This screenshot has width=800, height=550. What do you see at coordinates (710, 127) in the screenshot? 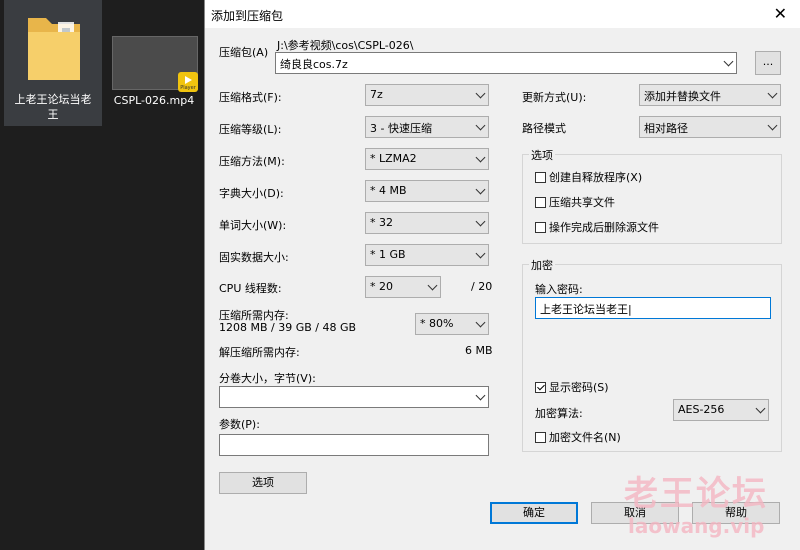
I see `pathmode-select: 相对路径` at bounding box center [710, 127].